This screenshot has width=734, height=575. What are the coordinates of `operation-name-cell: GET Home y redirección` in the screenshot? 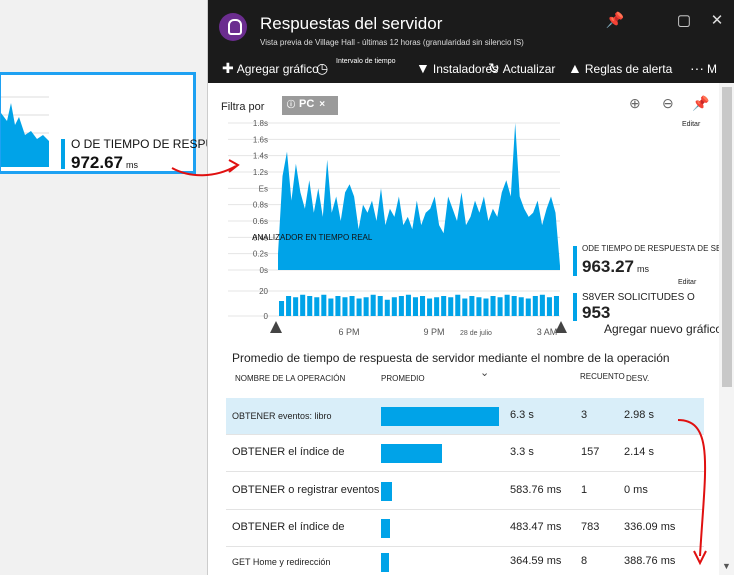 It's located at (281, 562).